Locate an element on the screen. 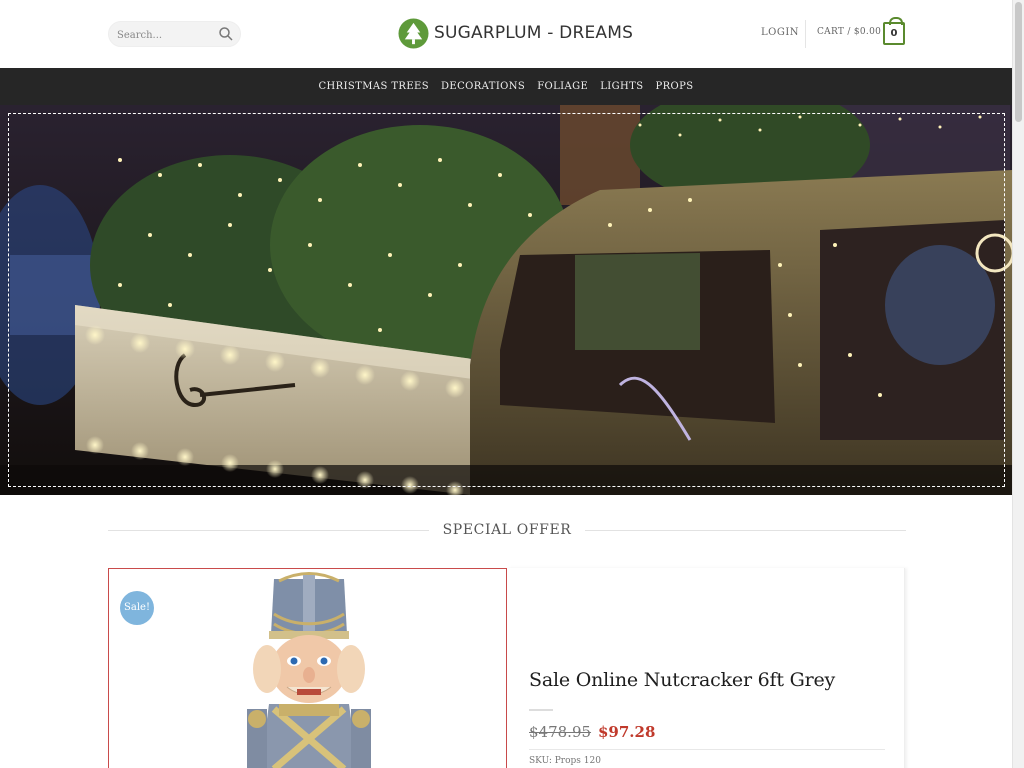 Image resolution: width=1024 pixels, height=768 pixels. sale-price: $97.28 is located at coordinates (627, 732).